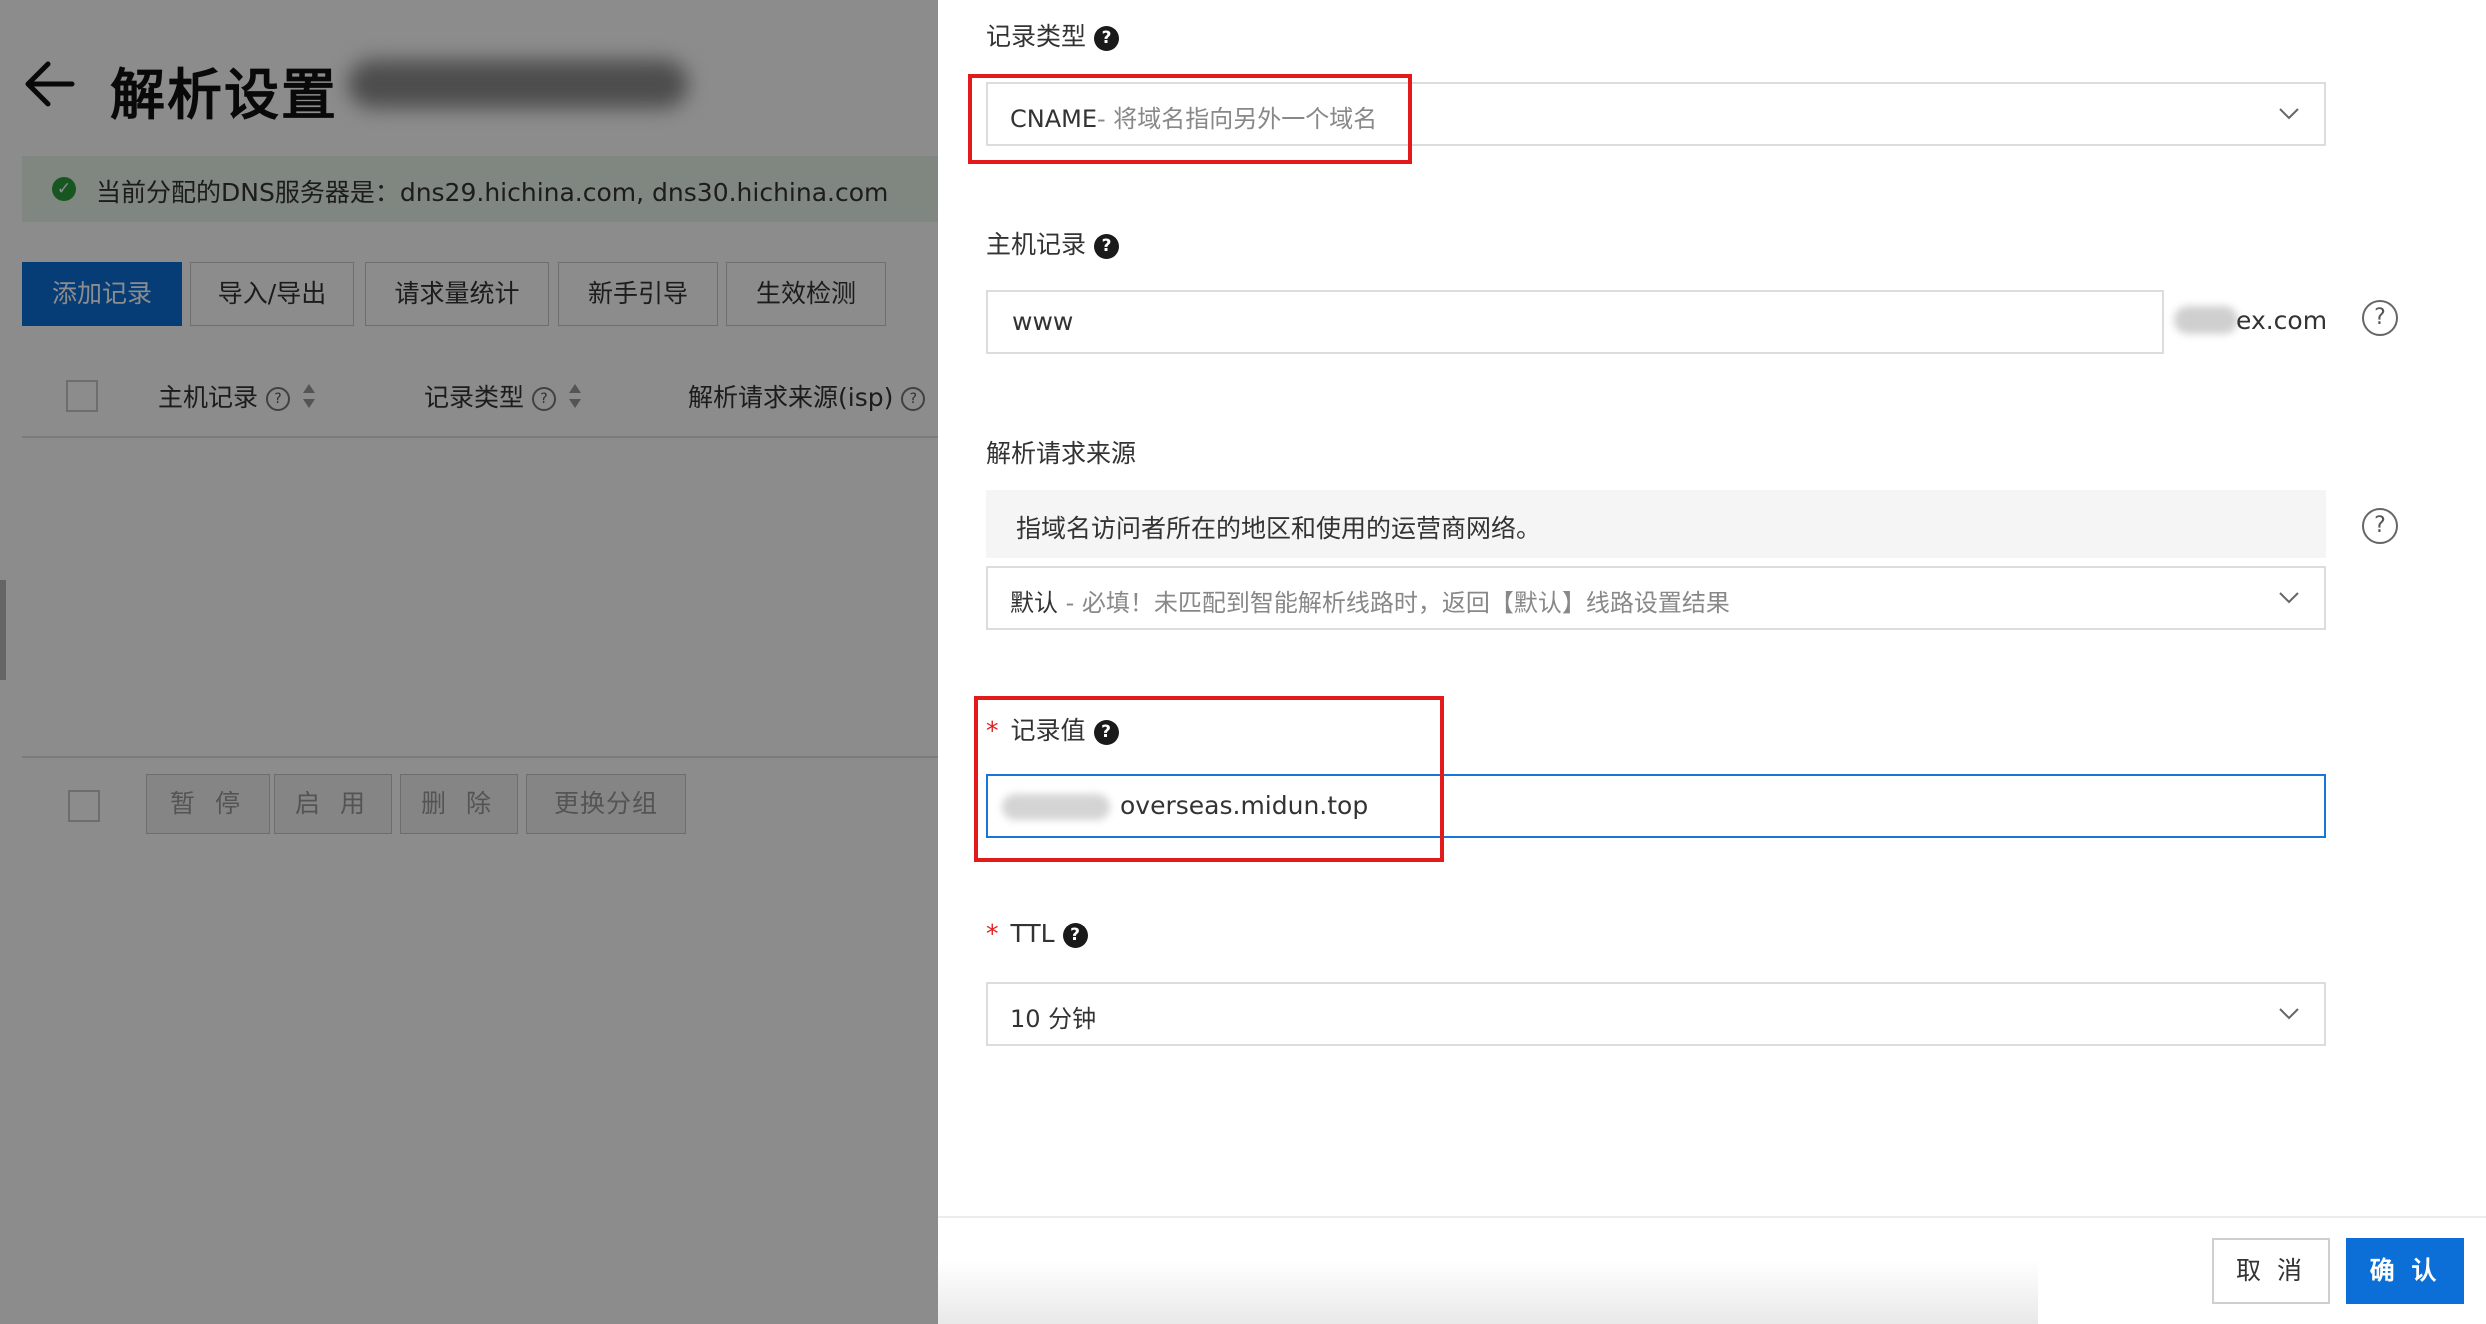 The image size is (2486, 1324). Describe the element at coordinates (1656, 524) in the screenshot. I see `request-source-hint: 指域名访问者所在的地区和使用的运营商网络。` at that location.